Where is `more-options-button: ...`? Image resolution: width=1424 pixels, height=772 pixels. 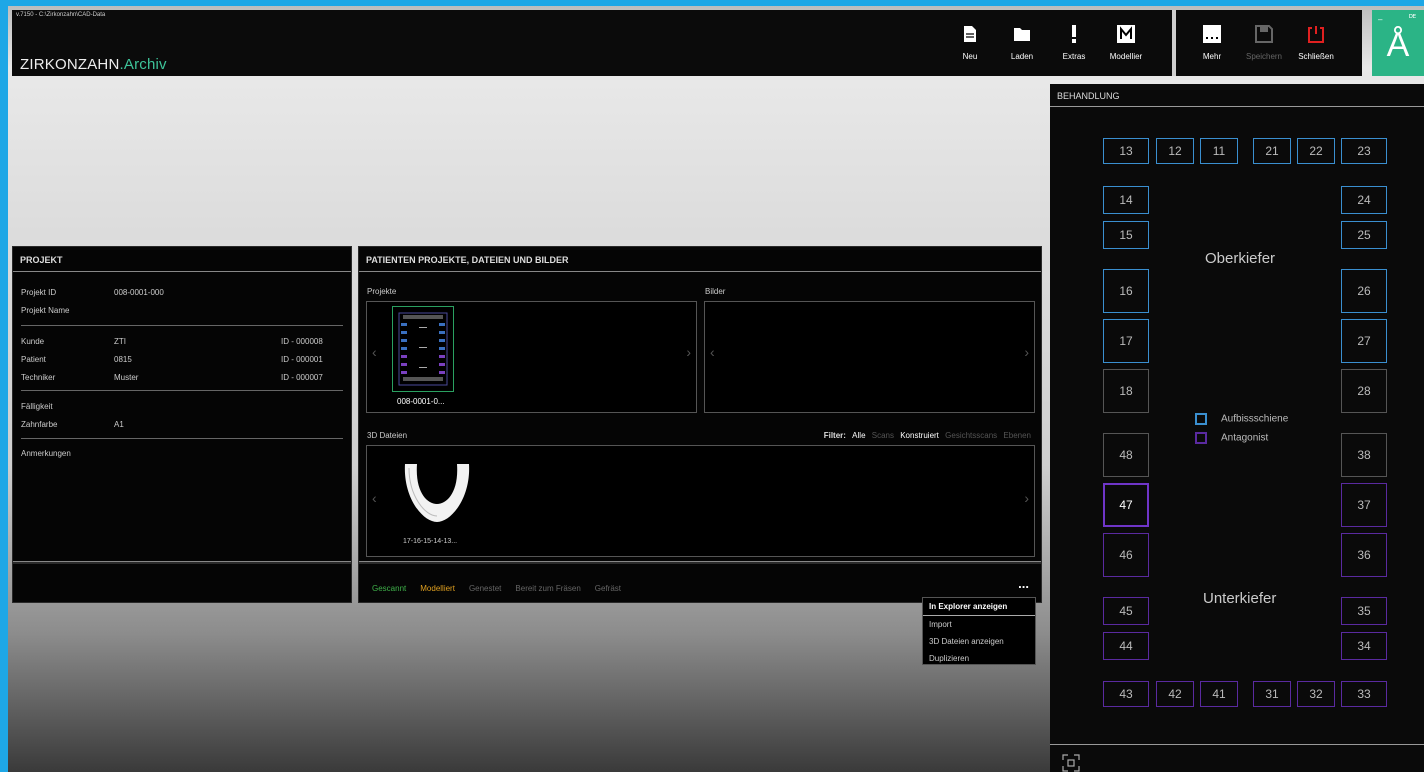 more-options-button: ... is located at coordinates (1023, 583).